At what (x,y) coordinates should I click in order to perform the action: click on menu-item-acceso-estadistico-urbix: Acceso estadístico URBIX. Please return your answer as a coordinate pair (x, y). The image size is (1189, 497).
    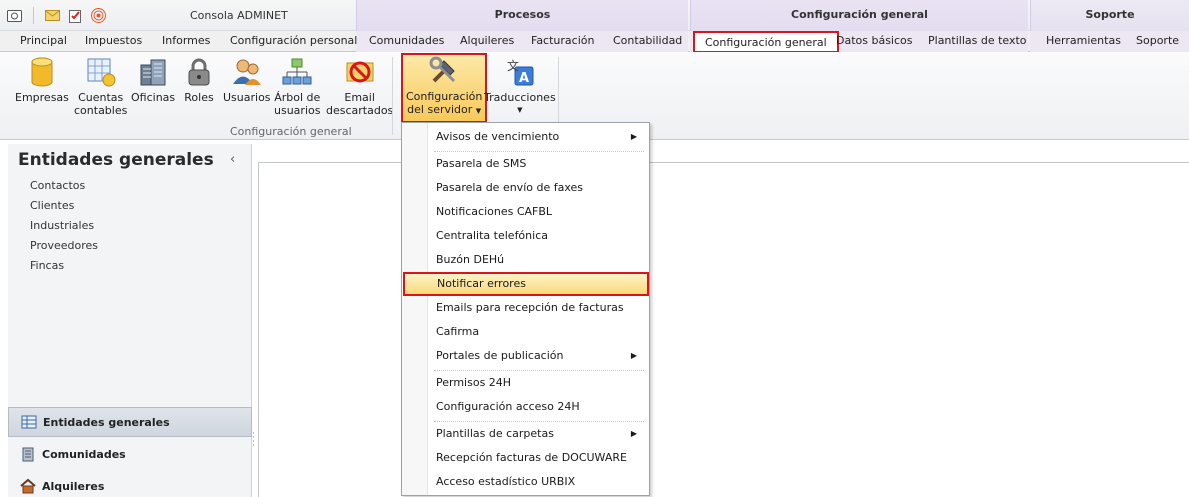
    Looking at the image, I should click on (525, 482).